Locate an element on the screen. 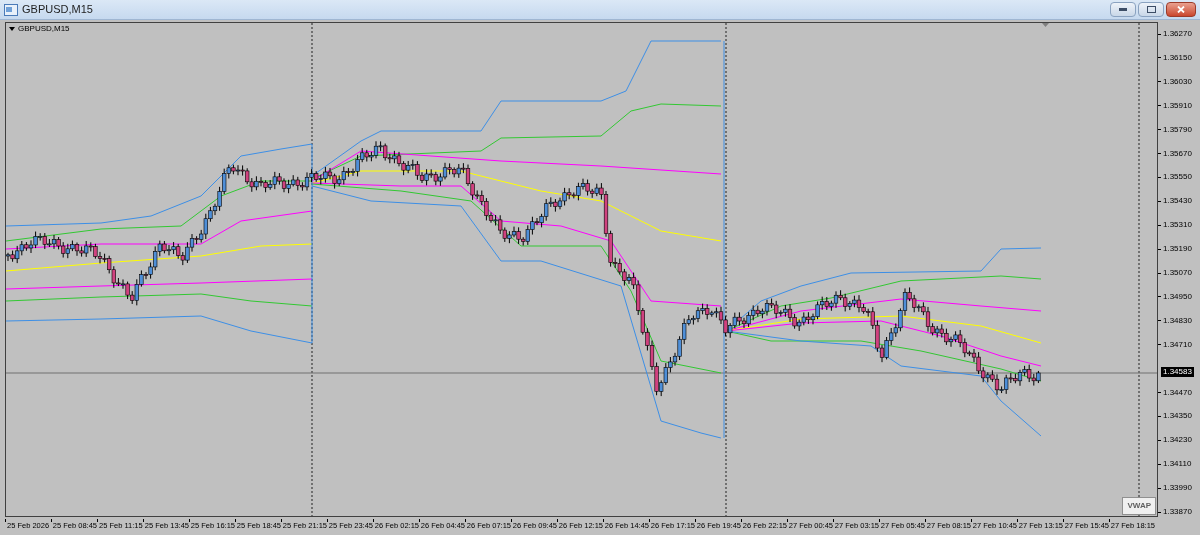 The height and width of the screenshot is (535, 1200). price-label: 1.35070 is located at coordinates (1177, 273).